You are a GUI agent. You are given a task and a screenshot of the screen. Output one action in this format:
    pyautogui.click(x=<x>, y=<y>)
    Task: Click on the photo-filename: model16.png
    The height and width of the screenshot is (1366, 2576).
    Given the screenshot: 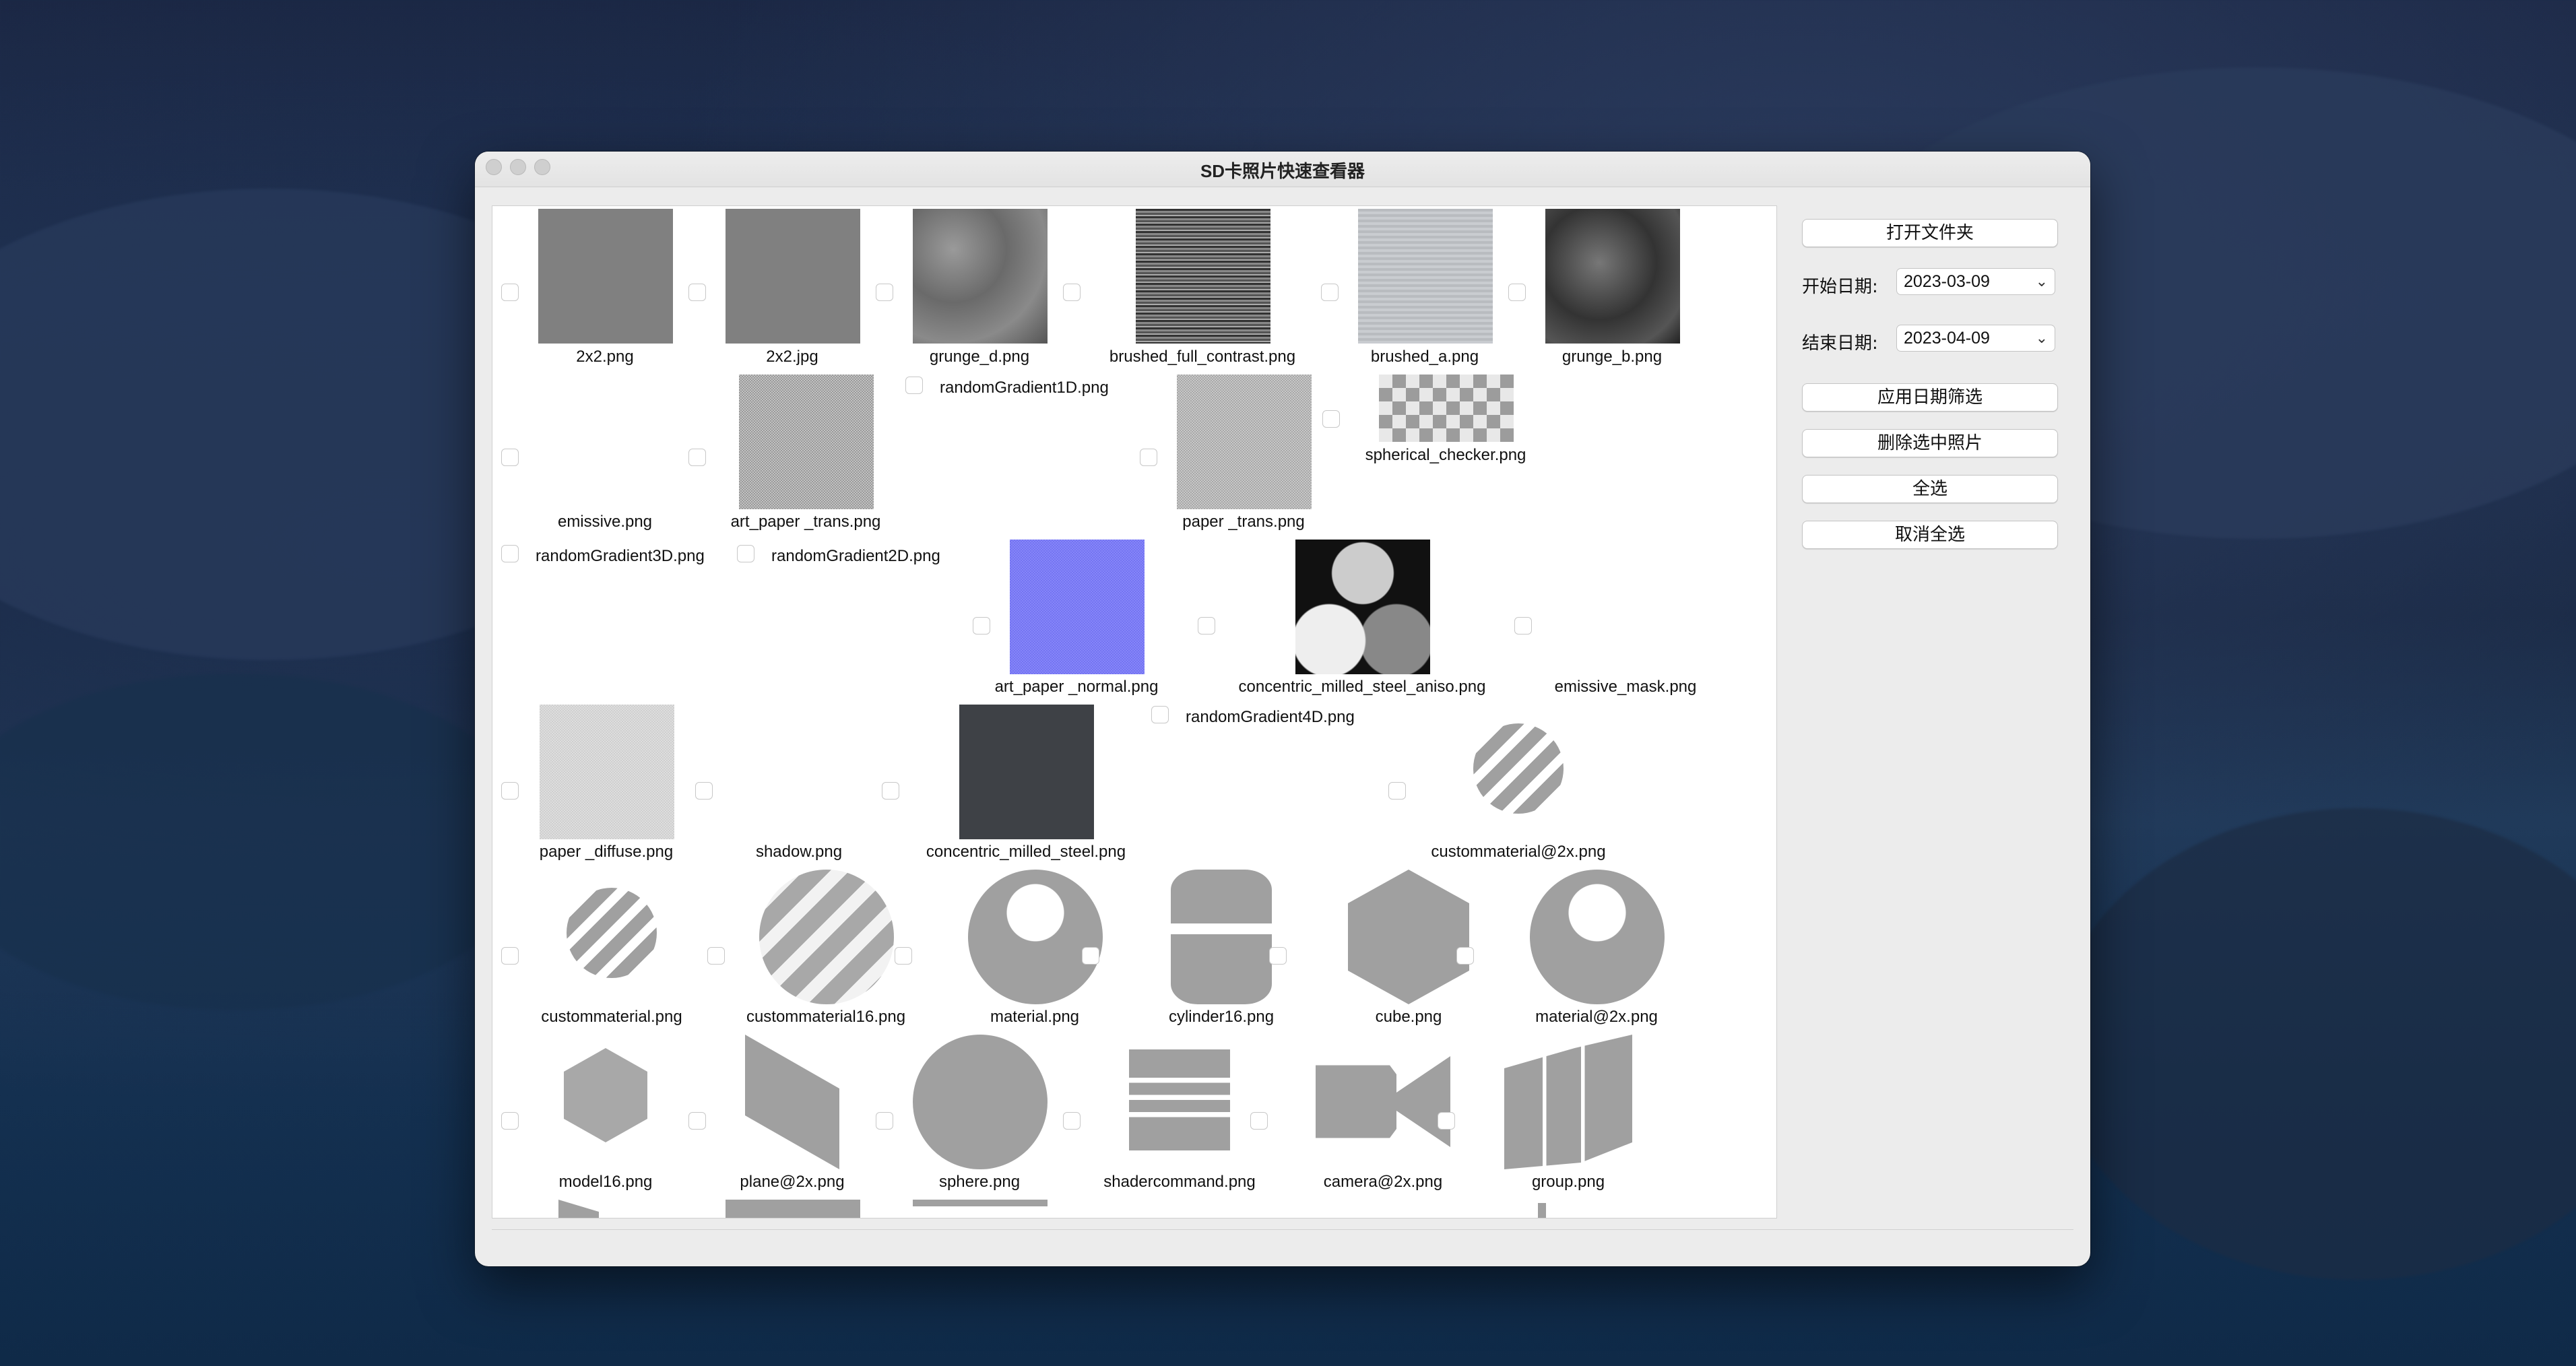 What is the action you would take?
    pyautogui.click(x=605, y=1182)
    